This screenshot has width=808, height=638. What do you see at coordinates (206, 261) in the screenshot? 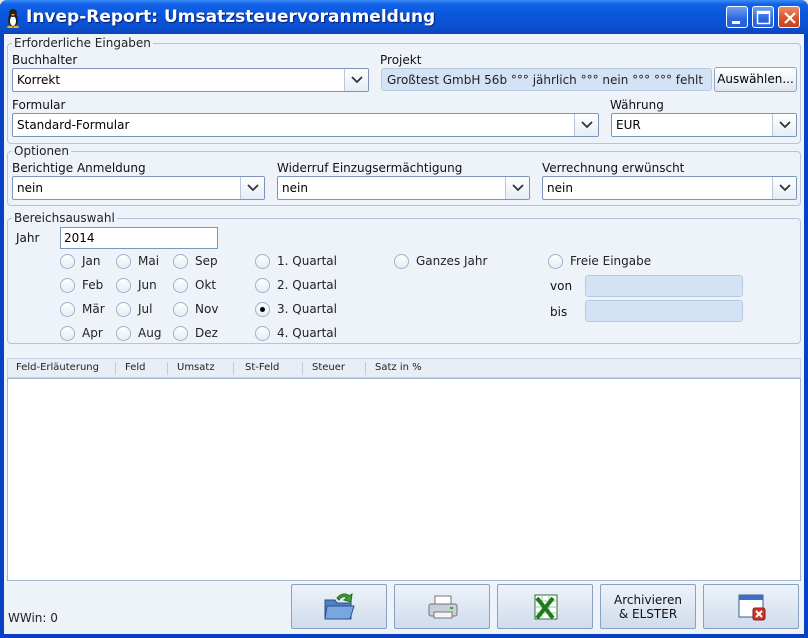
I see `radio-label: Sep` at bounding box center [206, 261].